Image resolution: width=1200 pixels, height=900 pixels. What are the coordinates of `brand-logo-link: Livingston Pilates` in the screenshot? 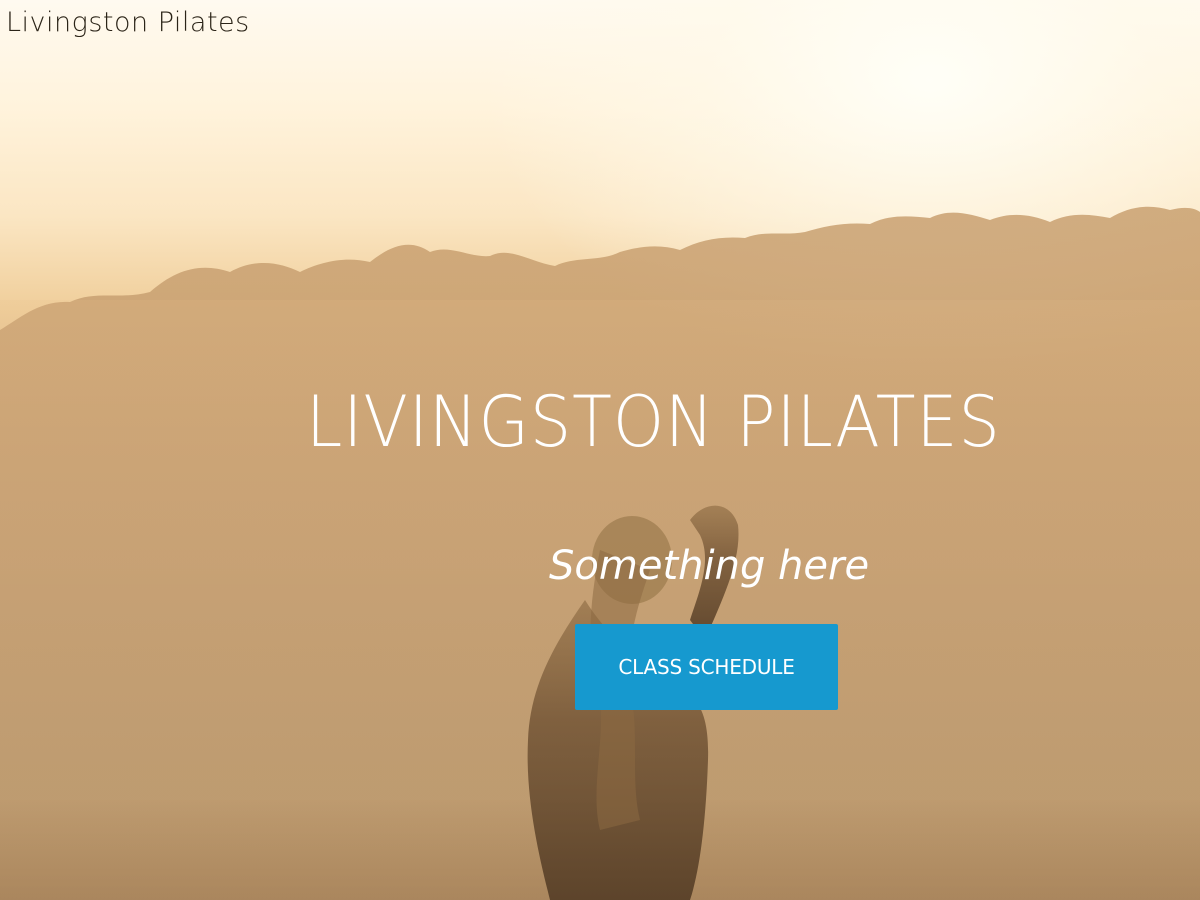 It's located at (128, 23).